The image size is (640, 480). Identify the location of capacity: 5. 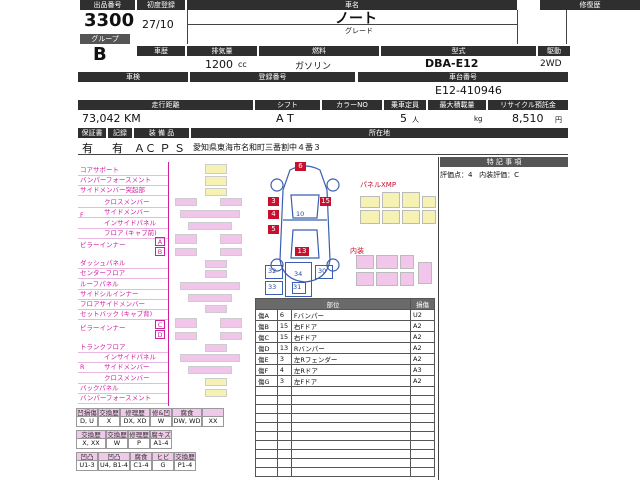
(403, 118).